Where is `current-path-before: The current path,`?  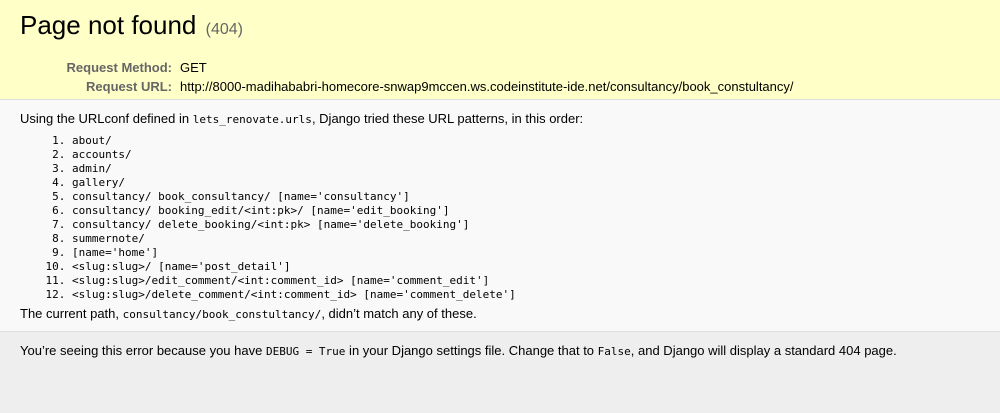
current-path-before: The current path, is located at coordinates (71, 313).